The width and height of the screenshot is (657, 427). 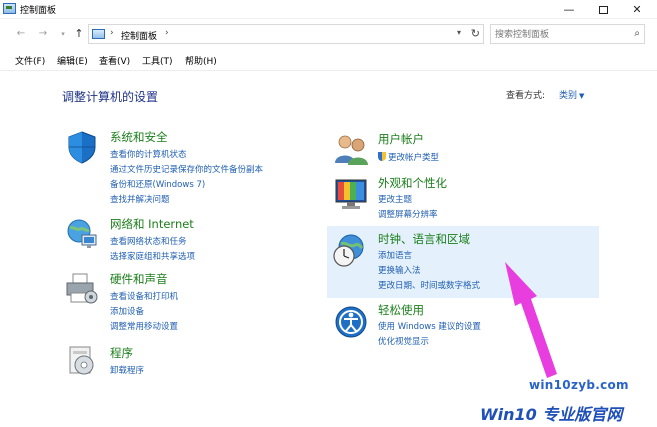 I want to click on watermark-site: win10zyb.com, so click(x=579, y=385).